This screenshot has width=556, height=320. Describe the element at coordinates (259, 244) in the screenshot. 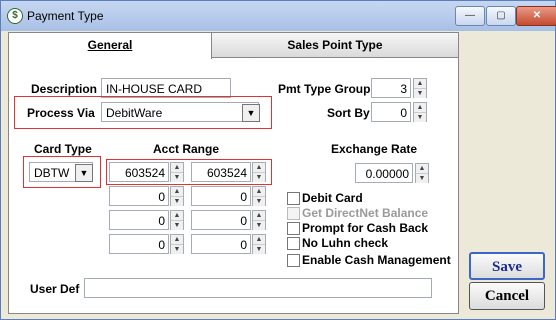

I see `acct-range-to-4-spinner: ▲ ▼` at that location.